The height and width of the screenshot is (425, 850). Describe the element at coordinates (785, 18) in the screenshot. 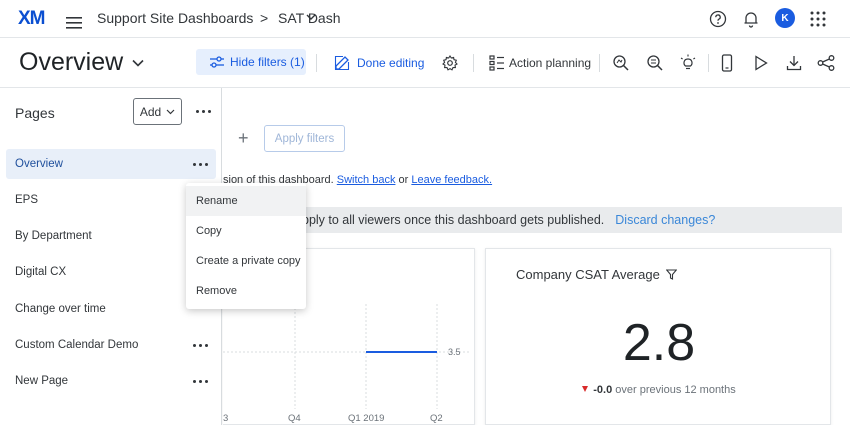

I see `user-avatar: K` at that location.